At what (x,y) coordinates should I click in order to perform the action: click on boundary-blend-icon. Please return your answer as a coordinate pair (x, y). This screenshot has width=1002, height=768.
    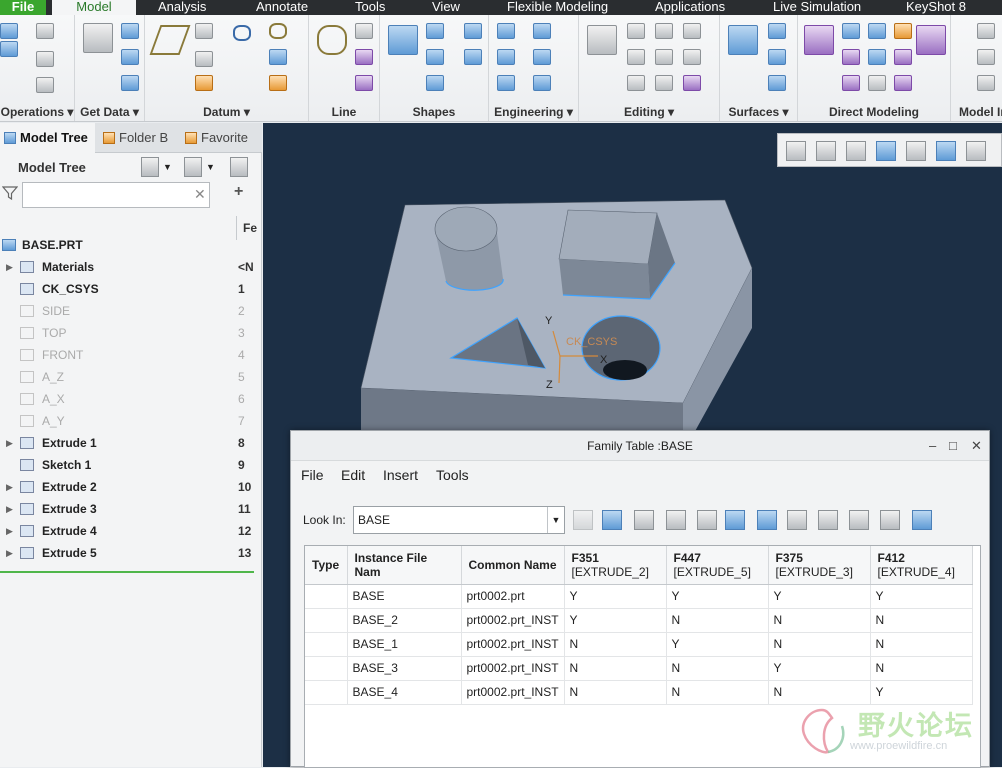
    Looking at the image, I should click on (743, 40).